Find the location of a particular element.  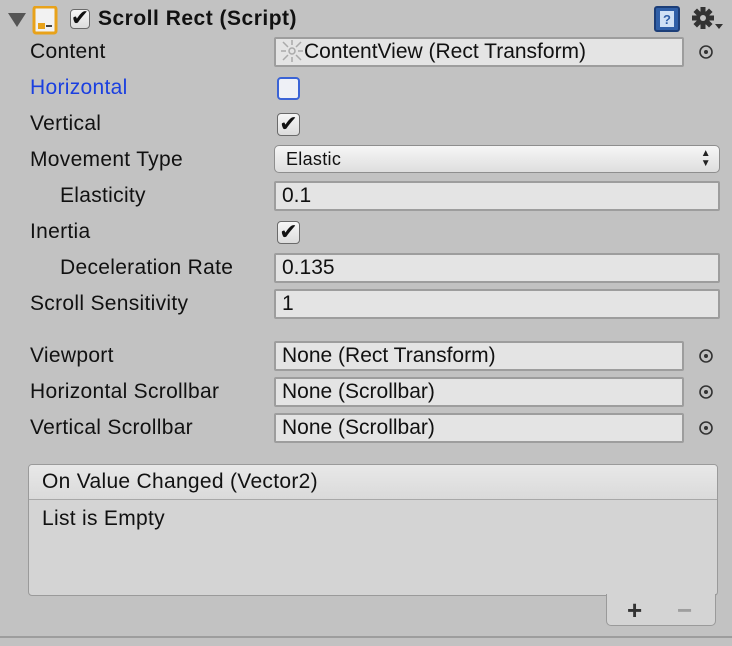

remove-listener-button: − is located at coordinates (684, 610).